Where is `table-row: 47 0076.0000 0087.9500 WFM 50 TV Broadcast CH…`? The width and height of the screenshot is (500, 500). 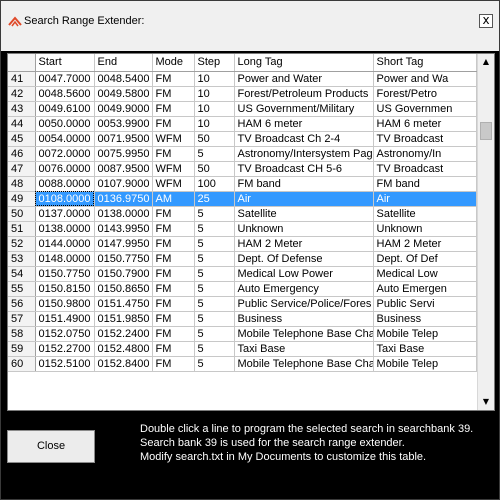
table-row: 47 0076.0000 0087.9500 WFM 50 TV Broadcast CH… is located at coordinates (242, 169).